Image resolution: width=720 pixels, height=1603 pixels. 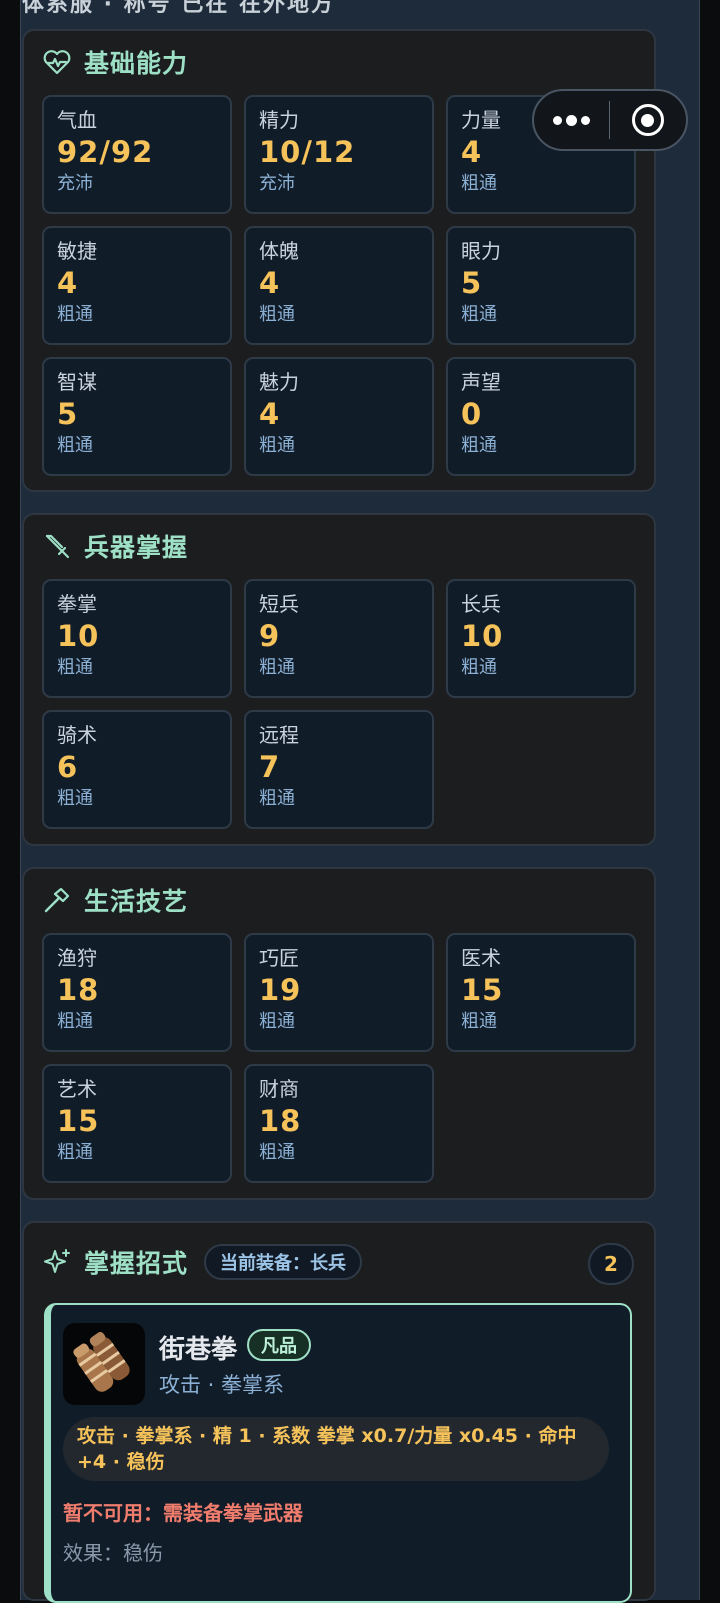 What do you see at coordinates (339, 416) in the screenshot?
I see `stat-card: 魅力 4 粗通` at bounding box center [339, 416].